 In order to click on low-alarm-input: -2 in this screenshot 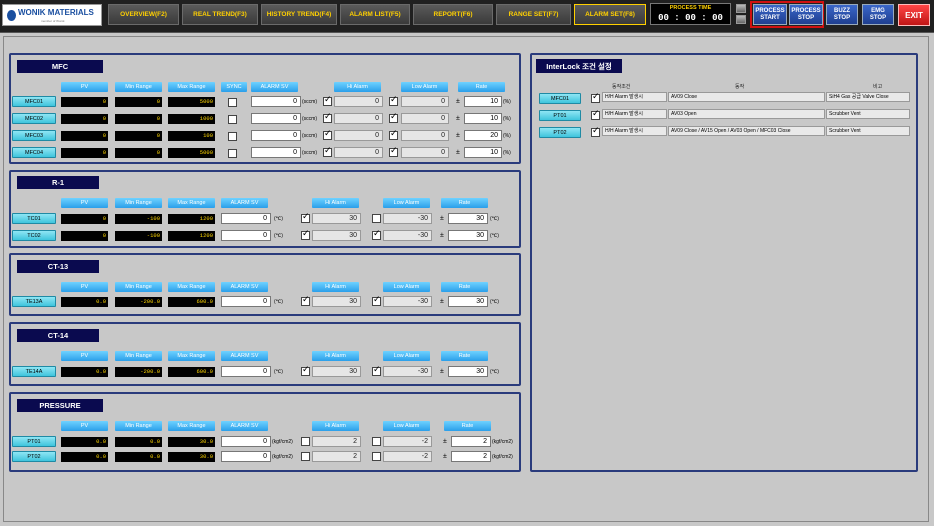, I will do `click(407, 441)`.